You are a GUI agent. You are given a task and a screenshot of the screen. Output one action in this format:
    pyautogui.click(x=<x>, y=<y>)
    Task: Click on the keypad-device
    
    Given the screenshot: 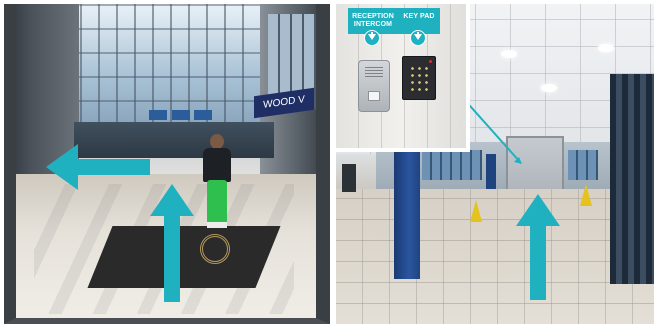 What is the action you would take?
    pyautogui.click(x=419, y=78)
    